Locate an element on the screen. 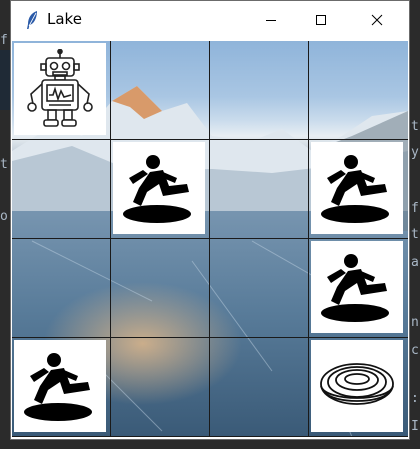  maximize-button is located at coordinates (321, 20).